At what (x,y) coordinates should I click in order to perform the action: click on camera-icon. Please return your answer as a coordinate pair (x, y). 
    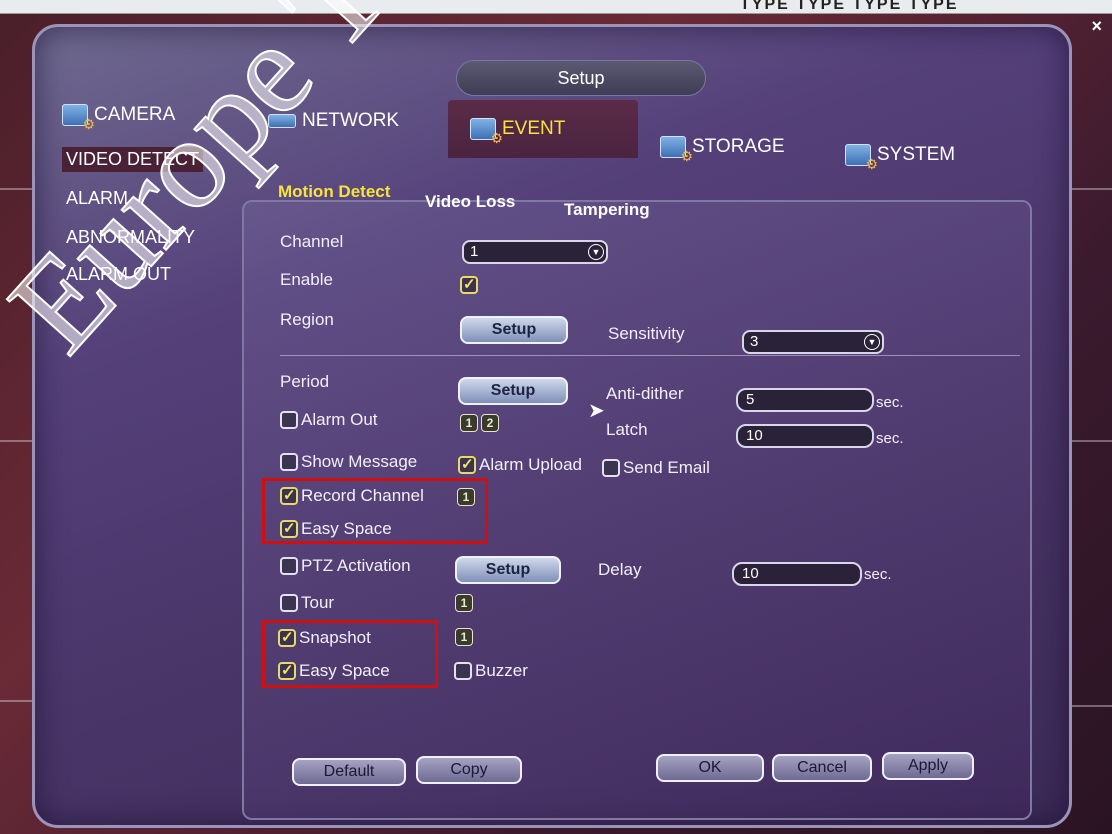
    Looking at the image, I should click on (78, 118).